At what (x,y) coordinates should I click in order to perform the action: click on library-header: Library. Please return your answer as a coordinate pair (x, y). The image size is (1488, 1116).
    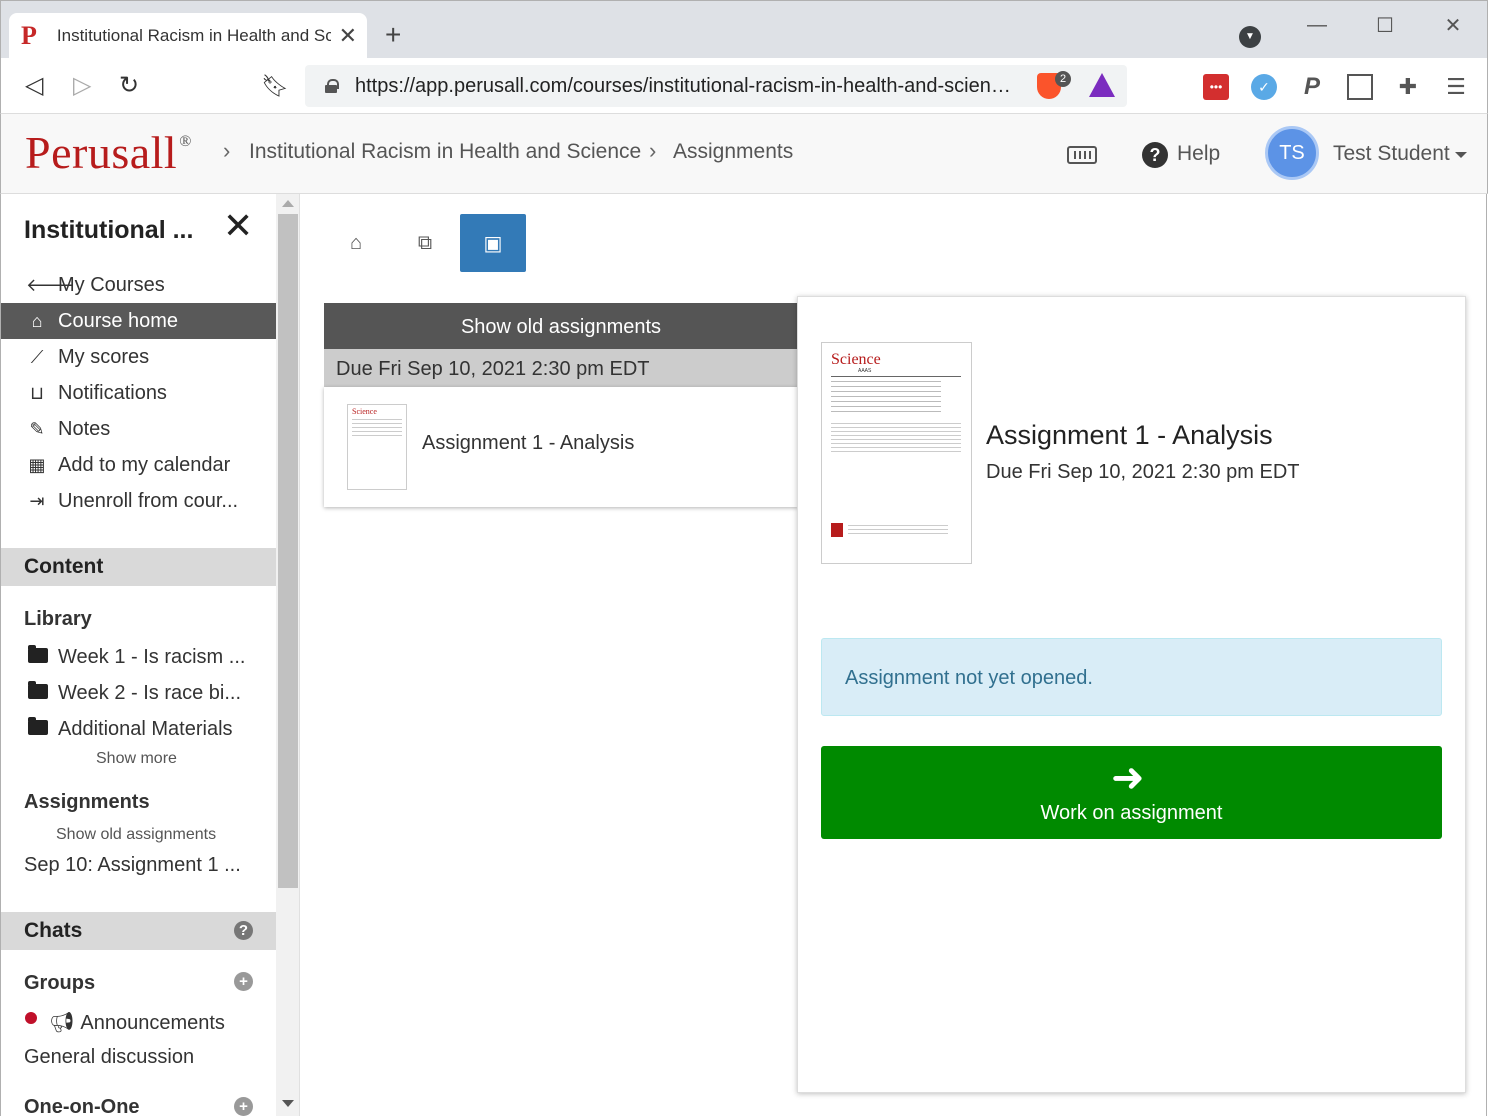
    Looking at the image, I should click on (58, 619).